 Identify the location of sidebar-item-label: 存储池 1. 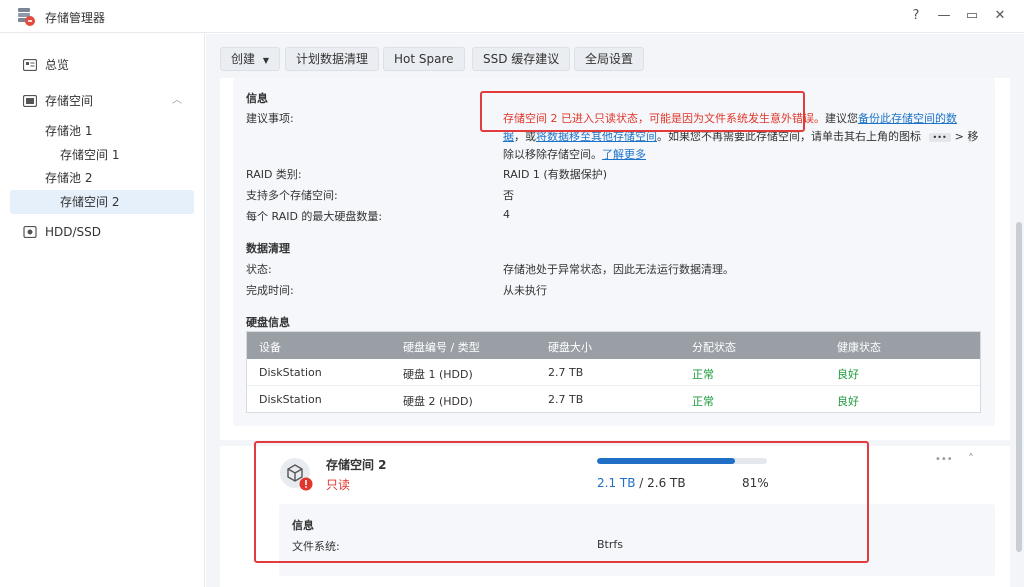
(69, 131).